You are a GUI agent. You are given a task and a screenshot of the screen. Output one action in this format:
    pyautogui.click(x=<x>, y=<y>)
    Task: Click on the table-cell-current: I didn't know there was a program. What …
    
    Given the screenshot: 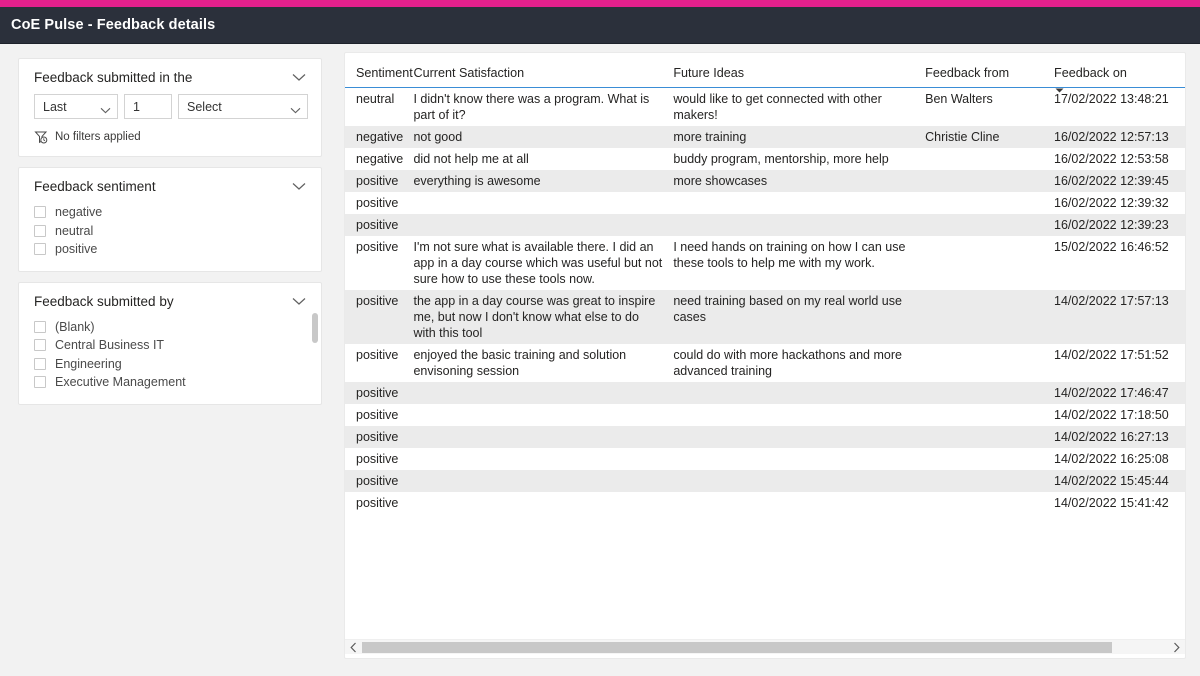 What is the action you would take?
    pyautogui.click(x=531, y=107)
    